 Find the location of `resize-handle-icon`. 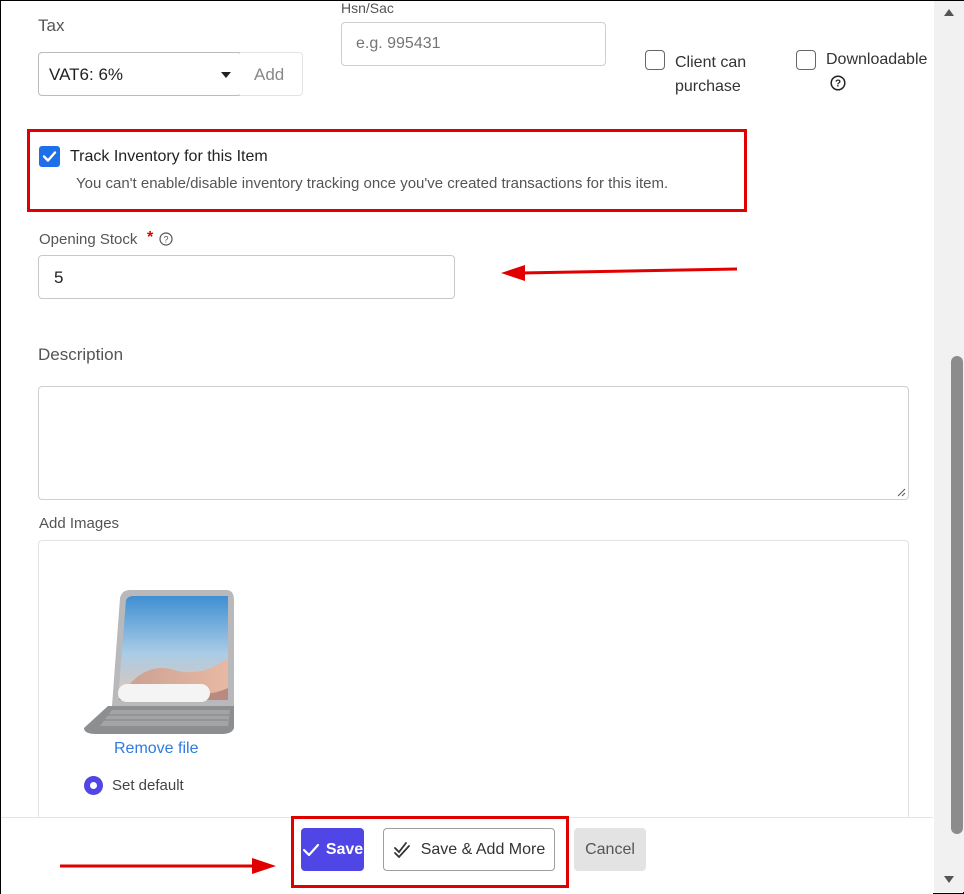

resize-handle-icon is located at coordinates (901, 492).